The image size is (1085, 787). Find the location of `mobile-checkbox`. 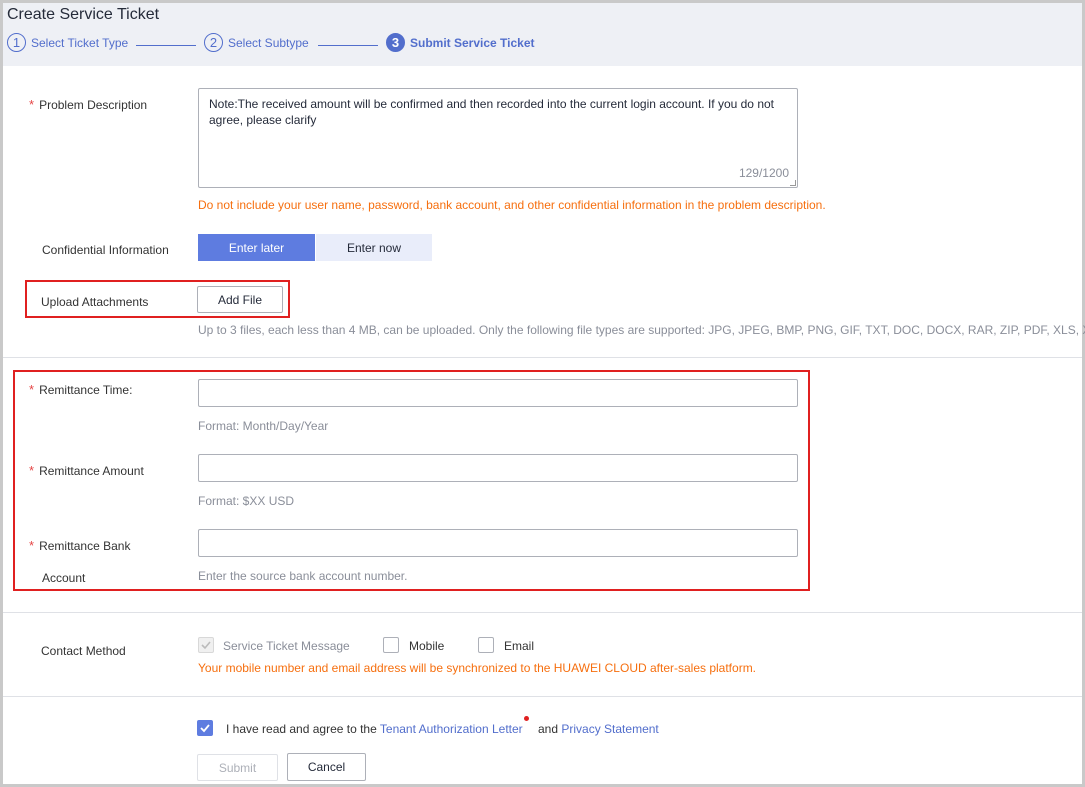

mobile-checkbox is located at coordinates (391, 645).